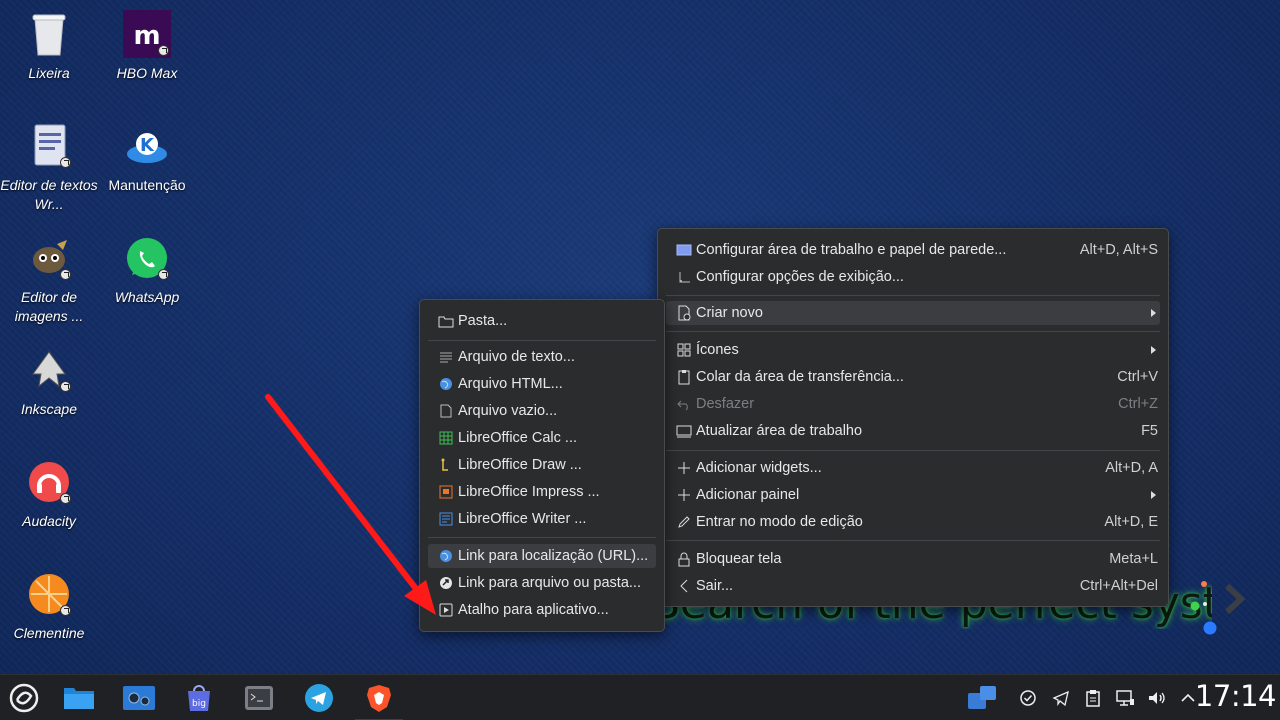 Image resolution: width=1280 pixels, height=720 pixels. I want to click on clipboard-icon, so click(684, 377).